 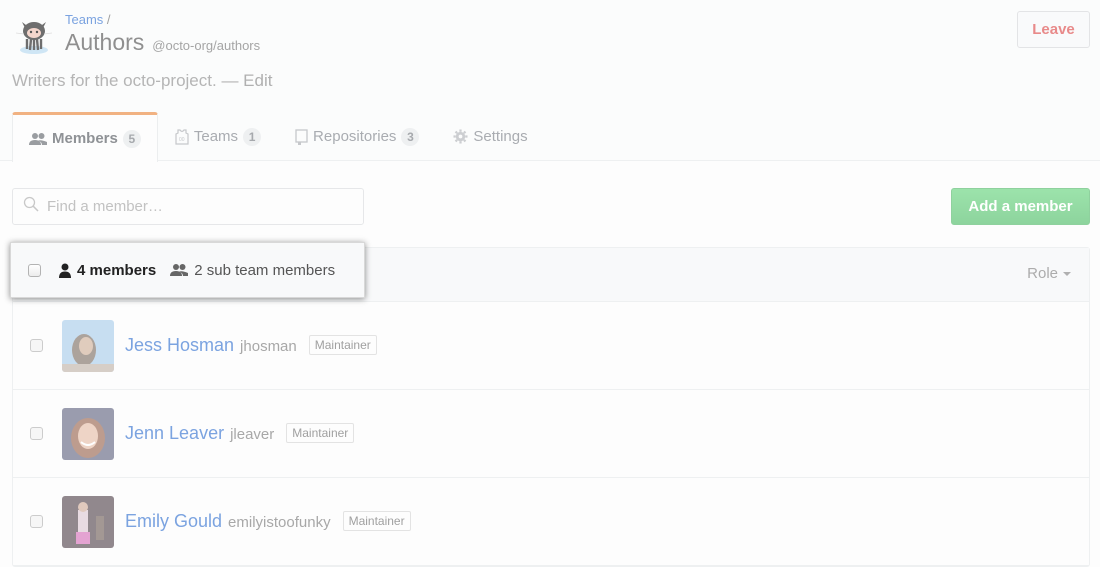 I want to click on tab-members-label: Members, so click(x=85, y=138).